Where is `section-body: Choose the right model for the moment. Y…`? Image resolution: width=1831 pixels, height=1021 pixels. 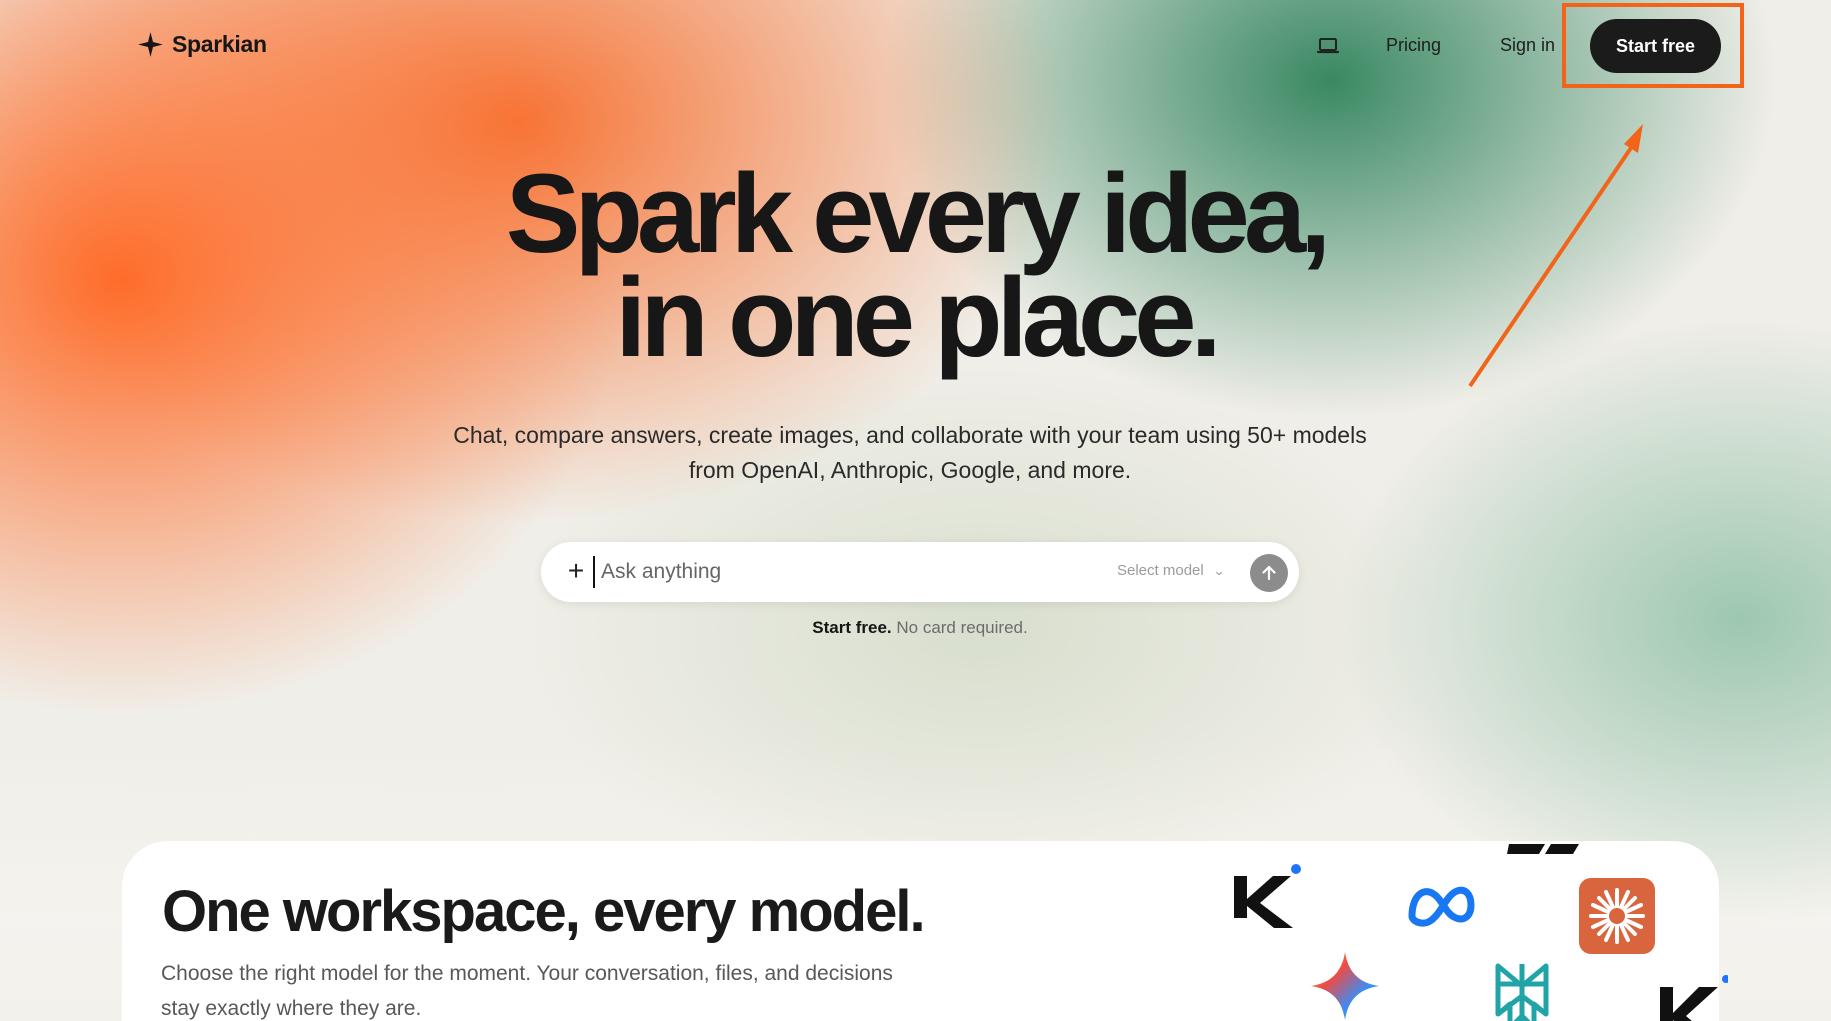 section-body: Choose the right model for the moment. Y… is located at coordinates (527, 991).